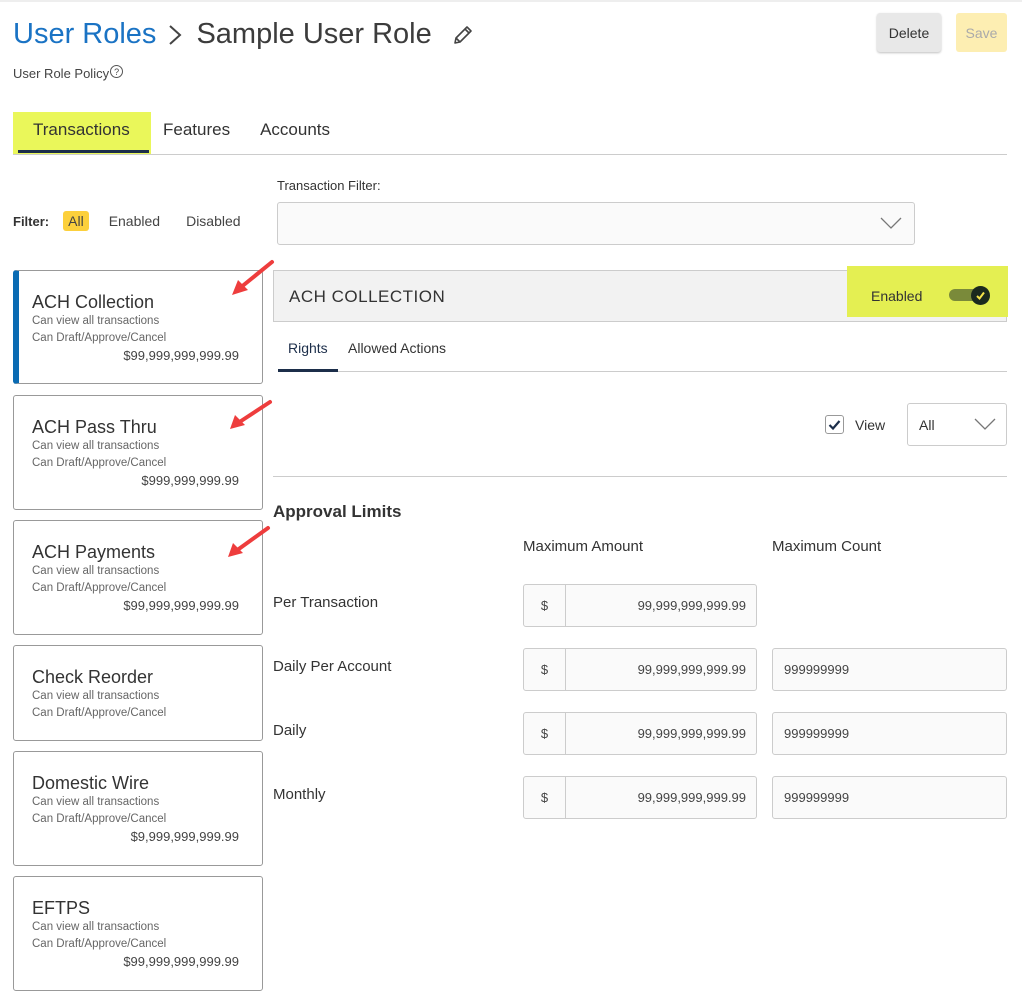  What do you see at coordinates (889, 797) in the screenshot?
I see `monthly-count-input: 999999999` at bounding box center [889, 797].